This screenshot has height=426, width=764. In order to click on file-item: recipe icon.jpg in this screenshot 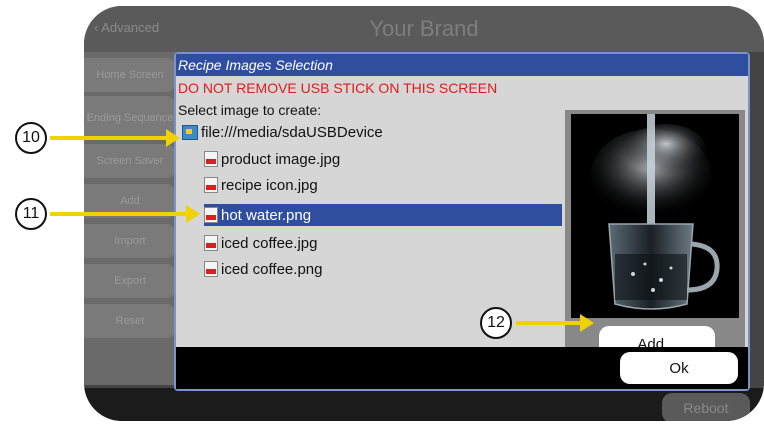, I will do `click(261, 185)`.